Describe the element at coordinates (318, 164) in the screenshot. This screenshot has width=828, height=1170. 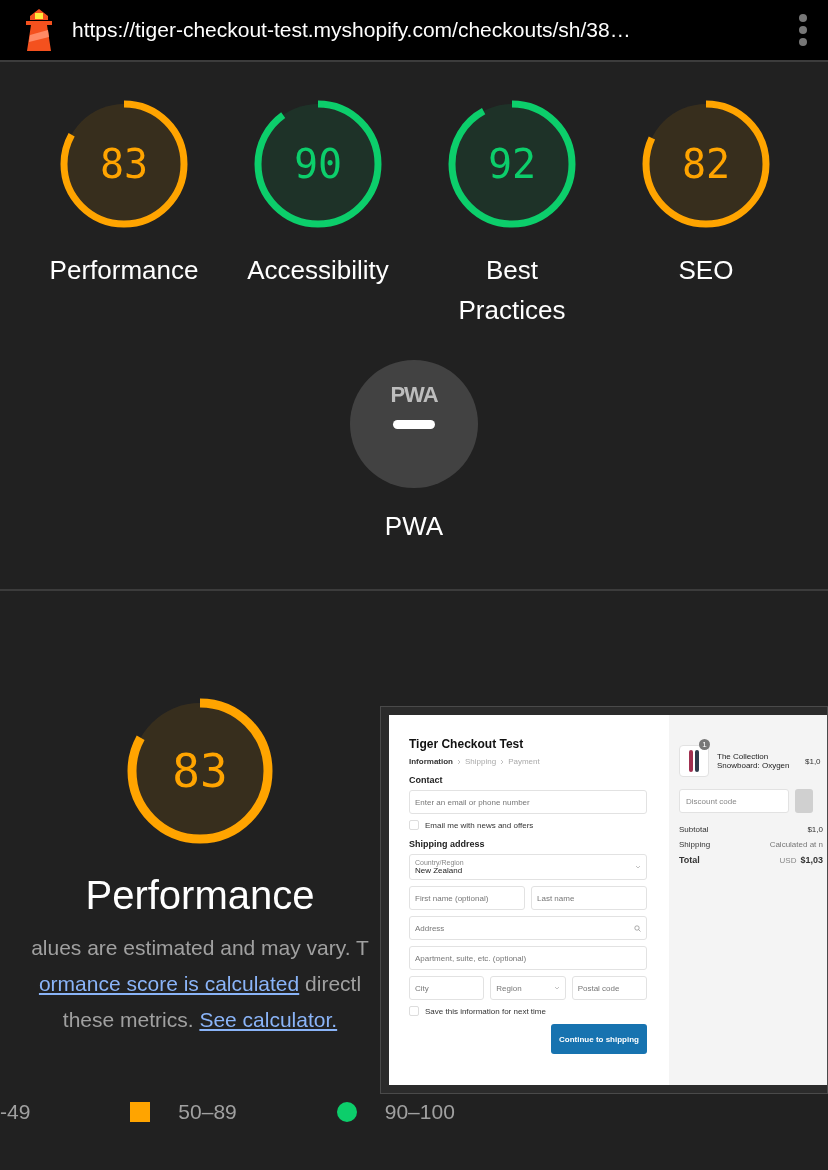
I see `score-value: 90` at that location.